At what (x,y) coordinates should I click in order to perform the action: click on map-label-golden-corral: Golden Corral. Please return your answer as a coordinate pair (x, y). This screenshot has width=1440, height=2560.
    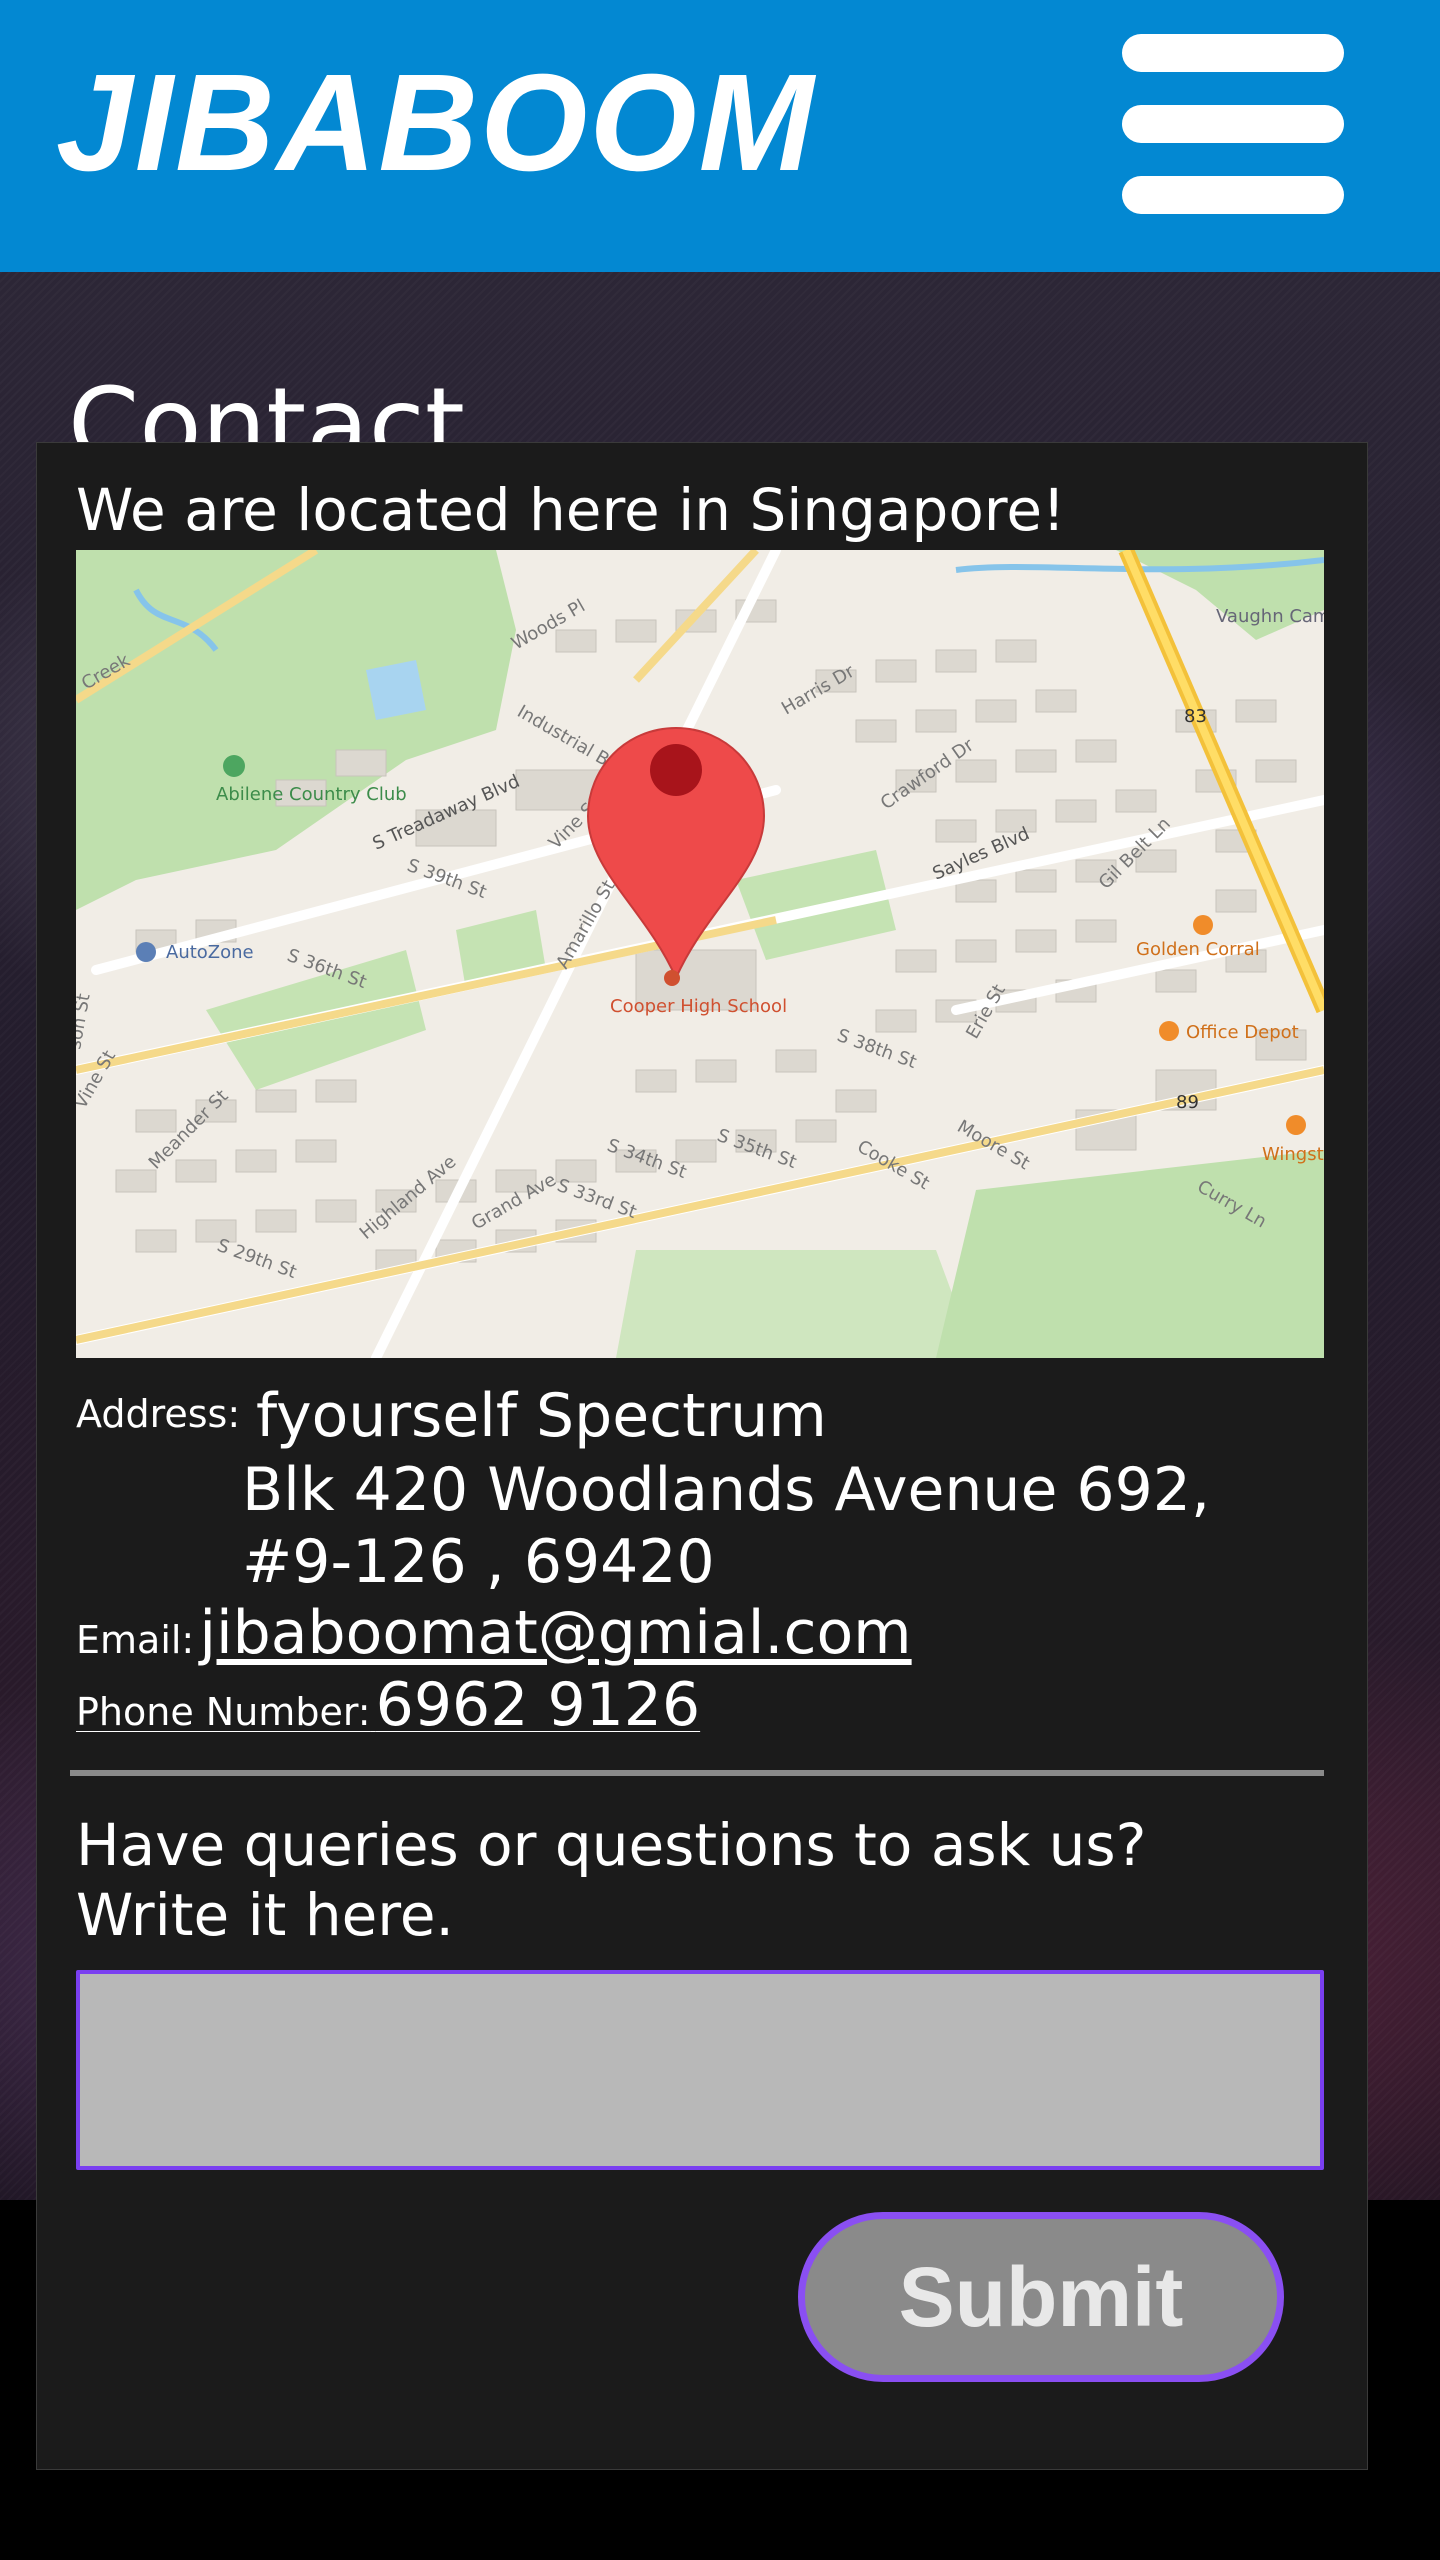
    Looking at the image, I should click on (1198, 949).